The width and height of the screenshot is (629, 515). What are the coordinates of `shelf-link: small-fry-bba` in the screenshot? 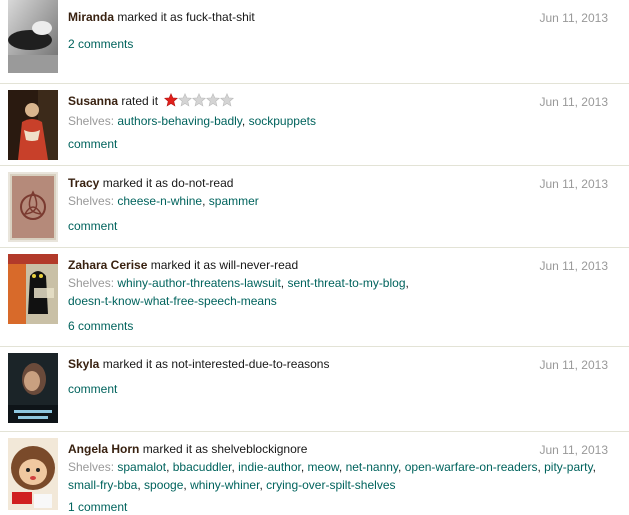 It's located at (102, 485).